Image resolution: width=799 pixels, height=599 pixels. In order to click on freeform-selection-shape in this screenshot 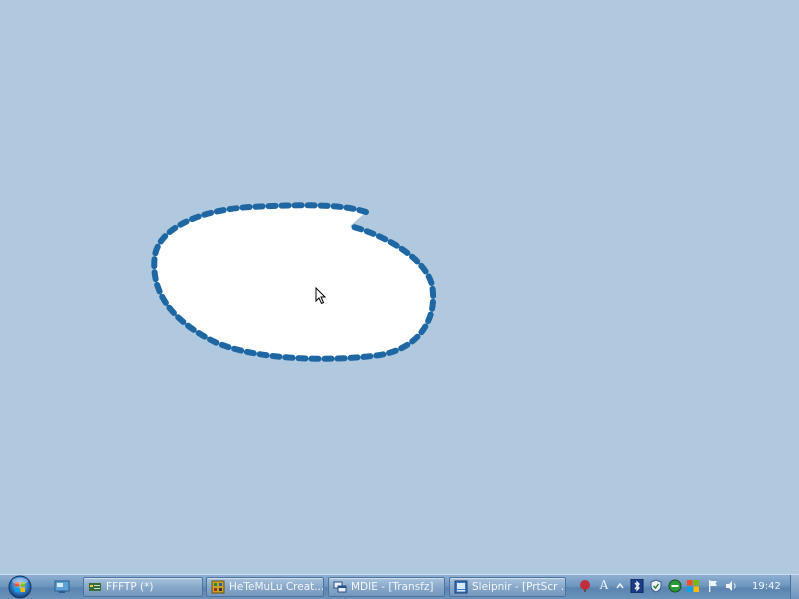, I will do `click(294, 282)`.